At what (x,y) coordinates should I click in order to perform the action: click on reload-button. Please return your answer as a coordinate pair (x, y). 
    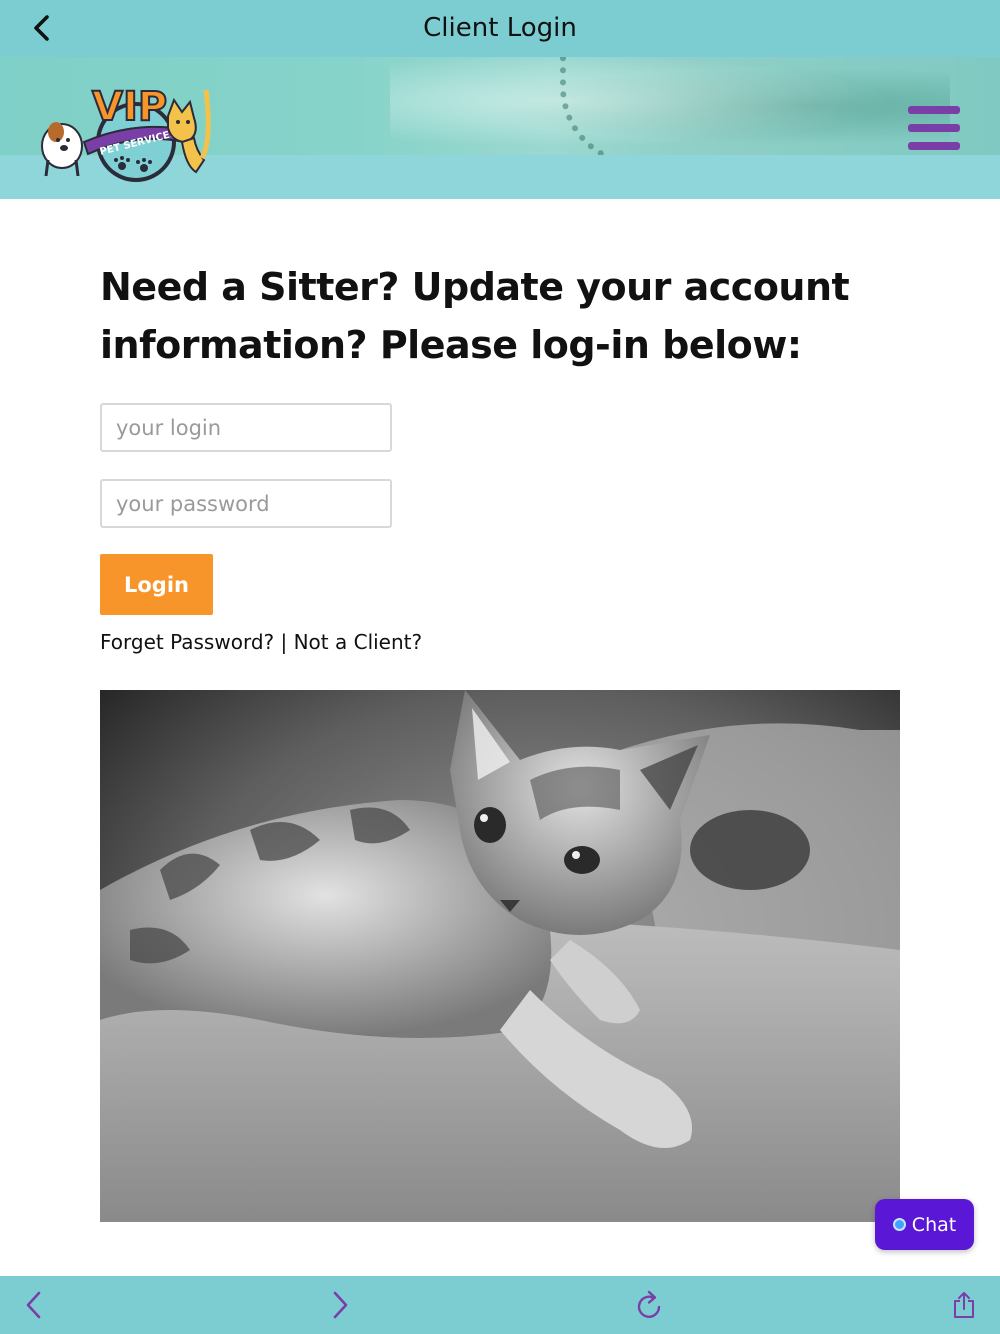
    Looking at the image, I should click on (650, 1305).